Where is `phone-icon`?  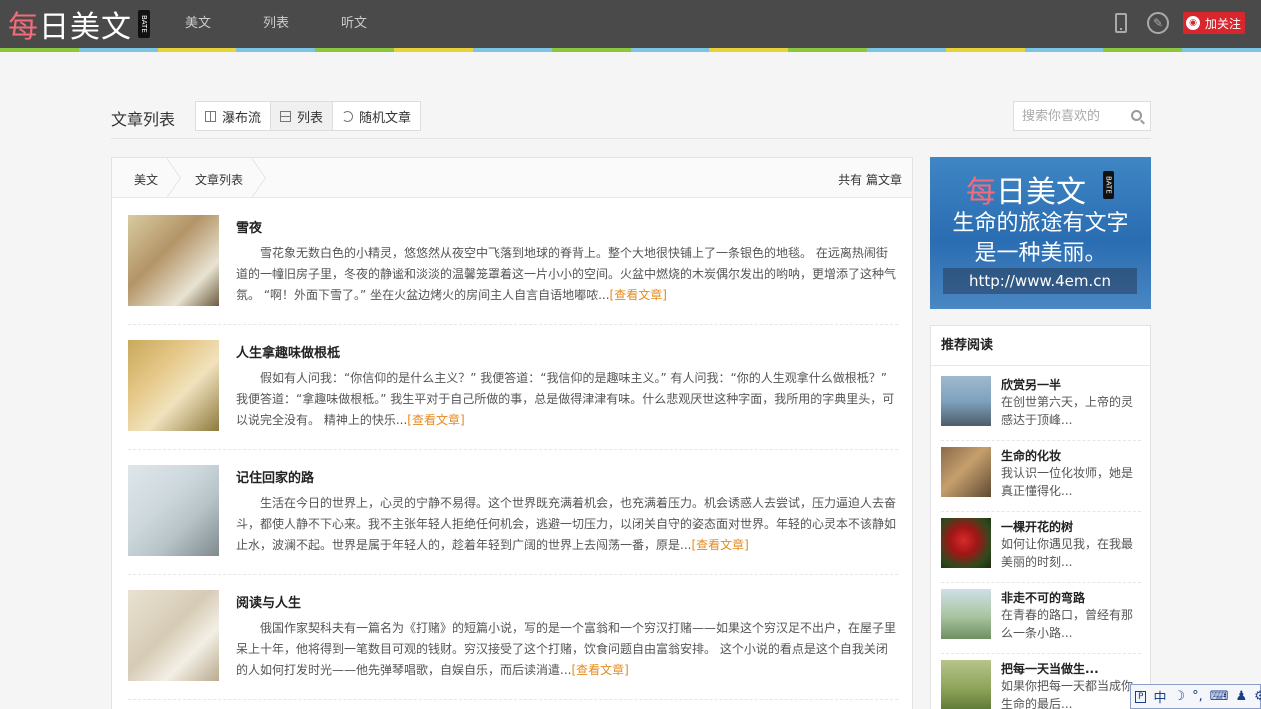 phone-icon is located at coordinates (1121, 23).